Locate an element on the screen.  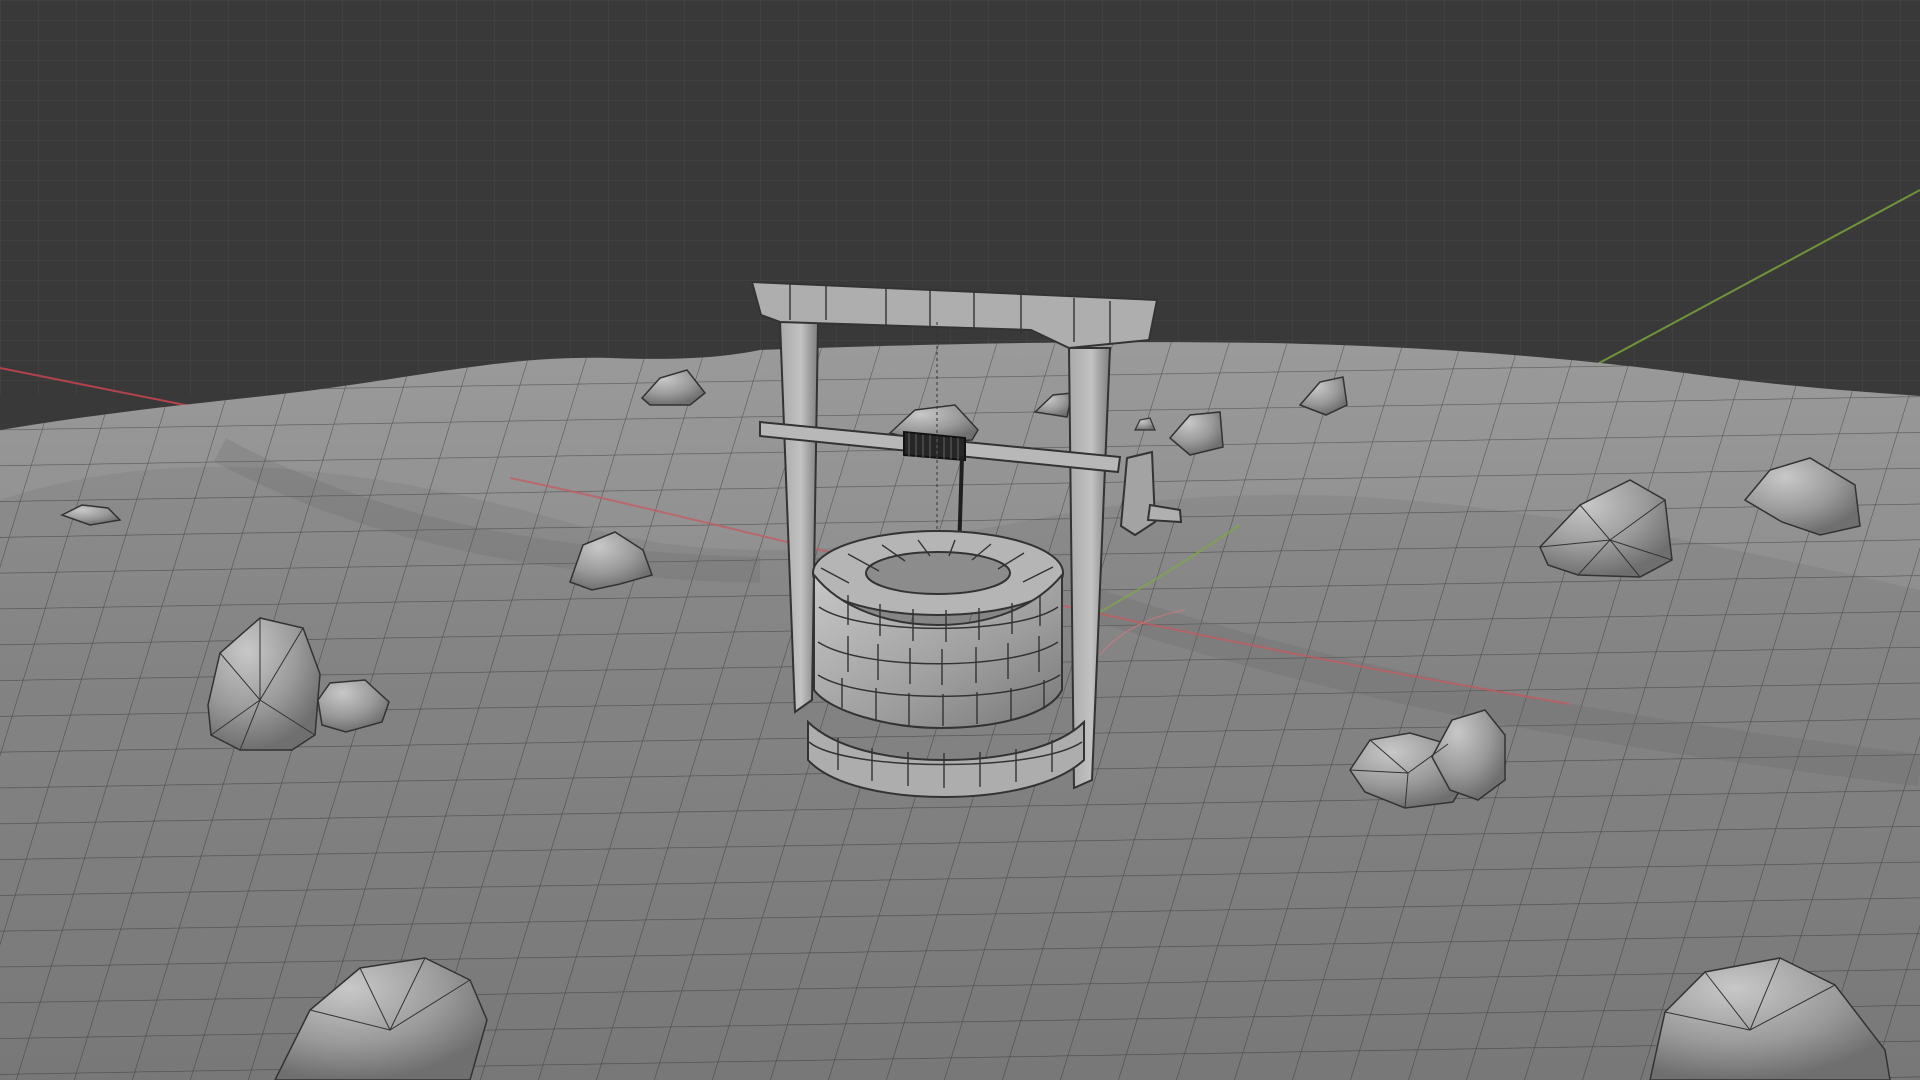
crank-handle is located at coordinates (1138, 493).